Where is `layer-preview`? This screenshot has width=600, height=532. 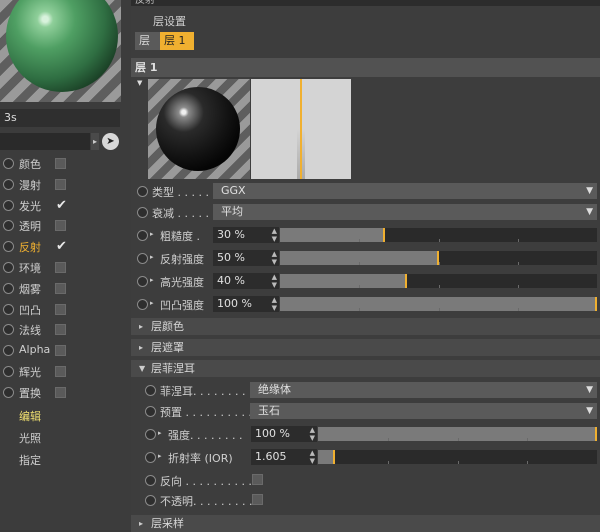
layer-preview is located at coordinates (199, 129).